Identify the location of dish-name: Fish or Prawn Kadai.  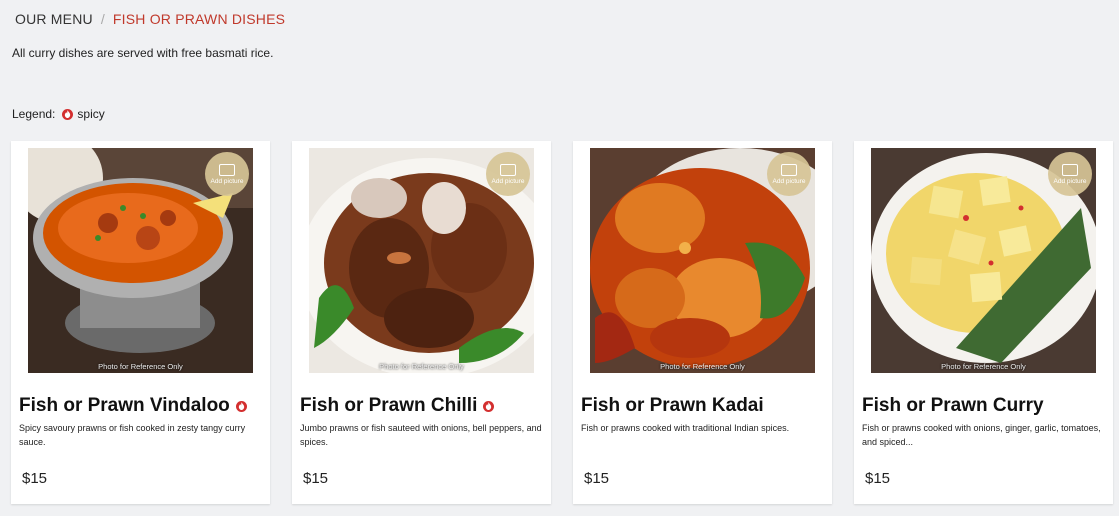
(672, 406).